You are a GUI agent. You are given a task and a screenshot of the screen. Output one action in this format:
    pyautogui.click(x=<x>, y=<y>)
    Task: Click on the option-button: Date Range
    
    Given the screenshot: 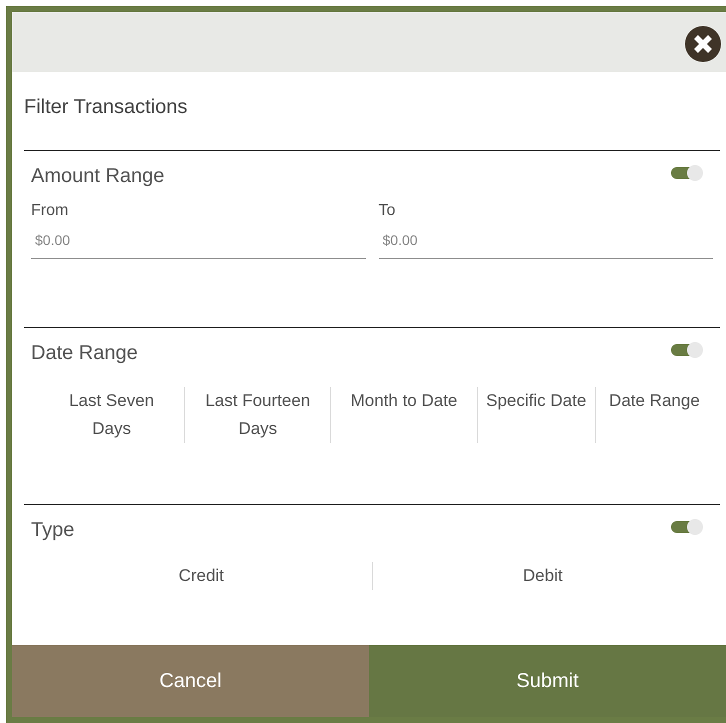 What is the action you would take?
    pyautogui.click(x=654, y=415)
    